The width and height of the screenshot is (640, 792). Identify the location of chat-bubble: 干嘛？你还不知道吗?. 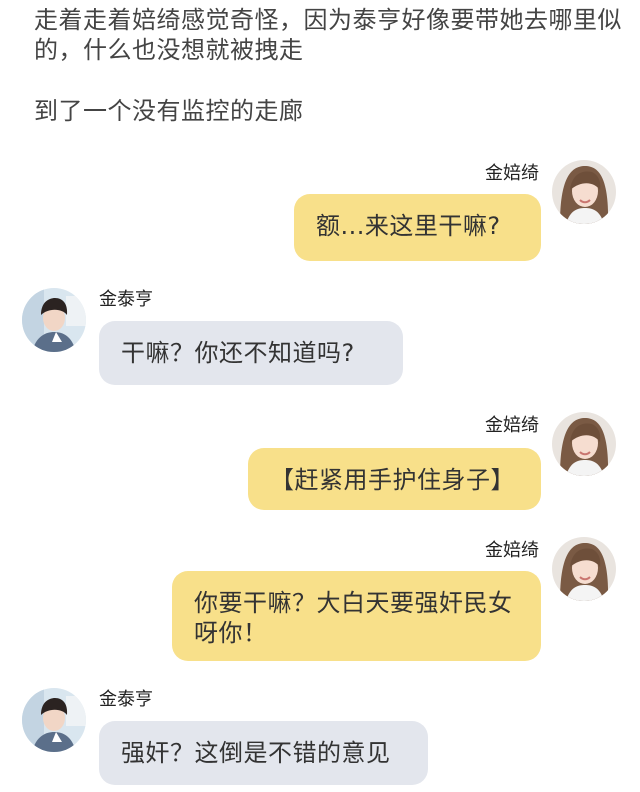
(251, 353).